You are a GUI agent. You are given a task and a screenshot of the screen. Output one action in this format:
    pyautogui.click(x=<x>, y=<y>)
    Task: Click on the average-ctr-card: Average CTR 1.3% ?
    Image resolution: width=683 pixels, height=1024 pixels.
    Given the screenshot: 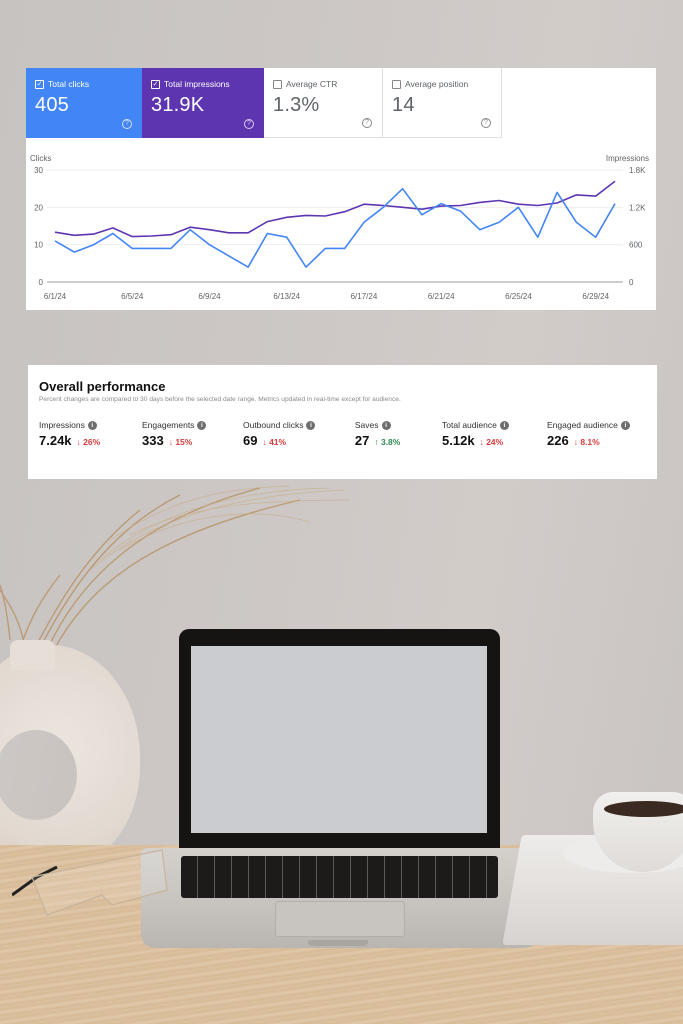 What is the action you would take?
    pyautogui.click(x=323, y=103)
    